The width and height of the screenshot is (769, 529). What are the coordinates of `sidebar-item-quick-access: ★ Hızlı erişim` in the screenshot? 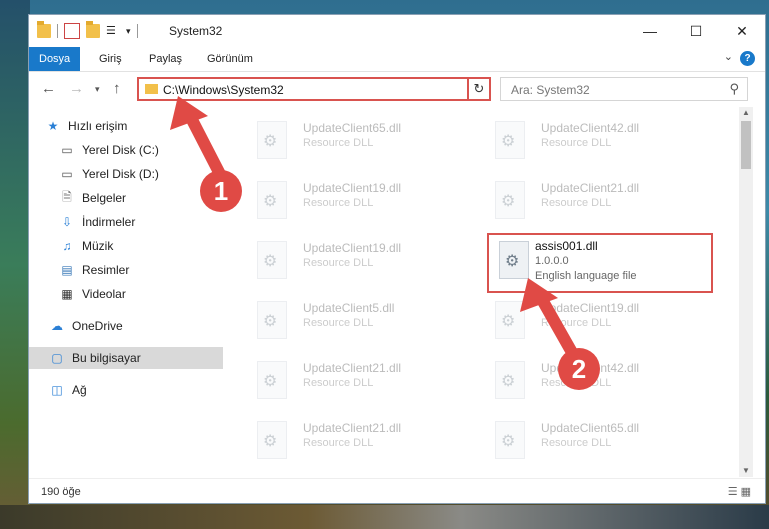 It's located at (134, 126).